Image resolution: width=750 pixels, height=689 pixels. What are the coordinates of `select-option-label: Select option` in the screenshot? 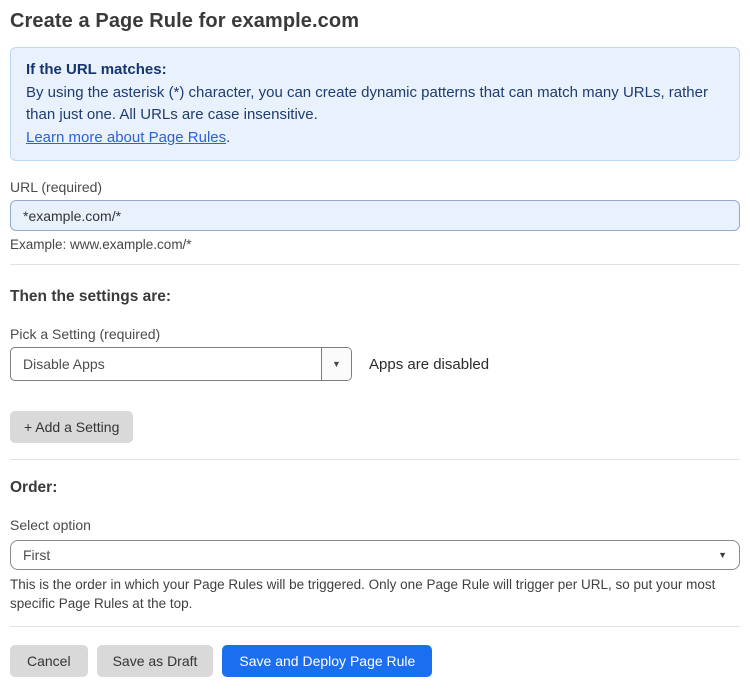 It's located at (50, 525).